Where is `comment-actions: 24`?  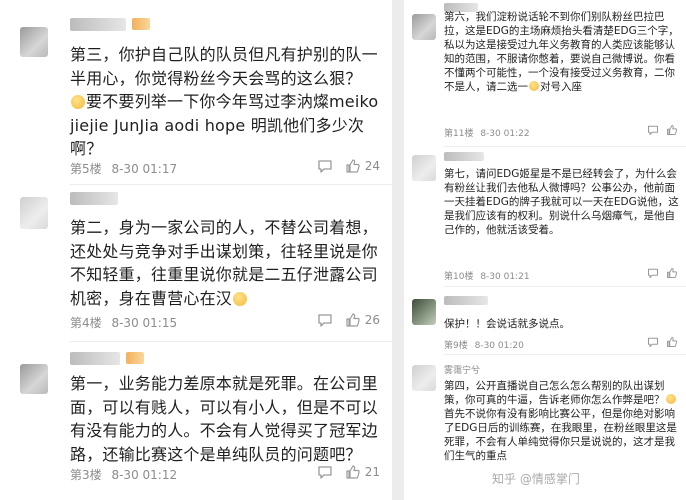
comment-actions: 24 is located at coordinates (348, 166).